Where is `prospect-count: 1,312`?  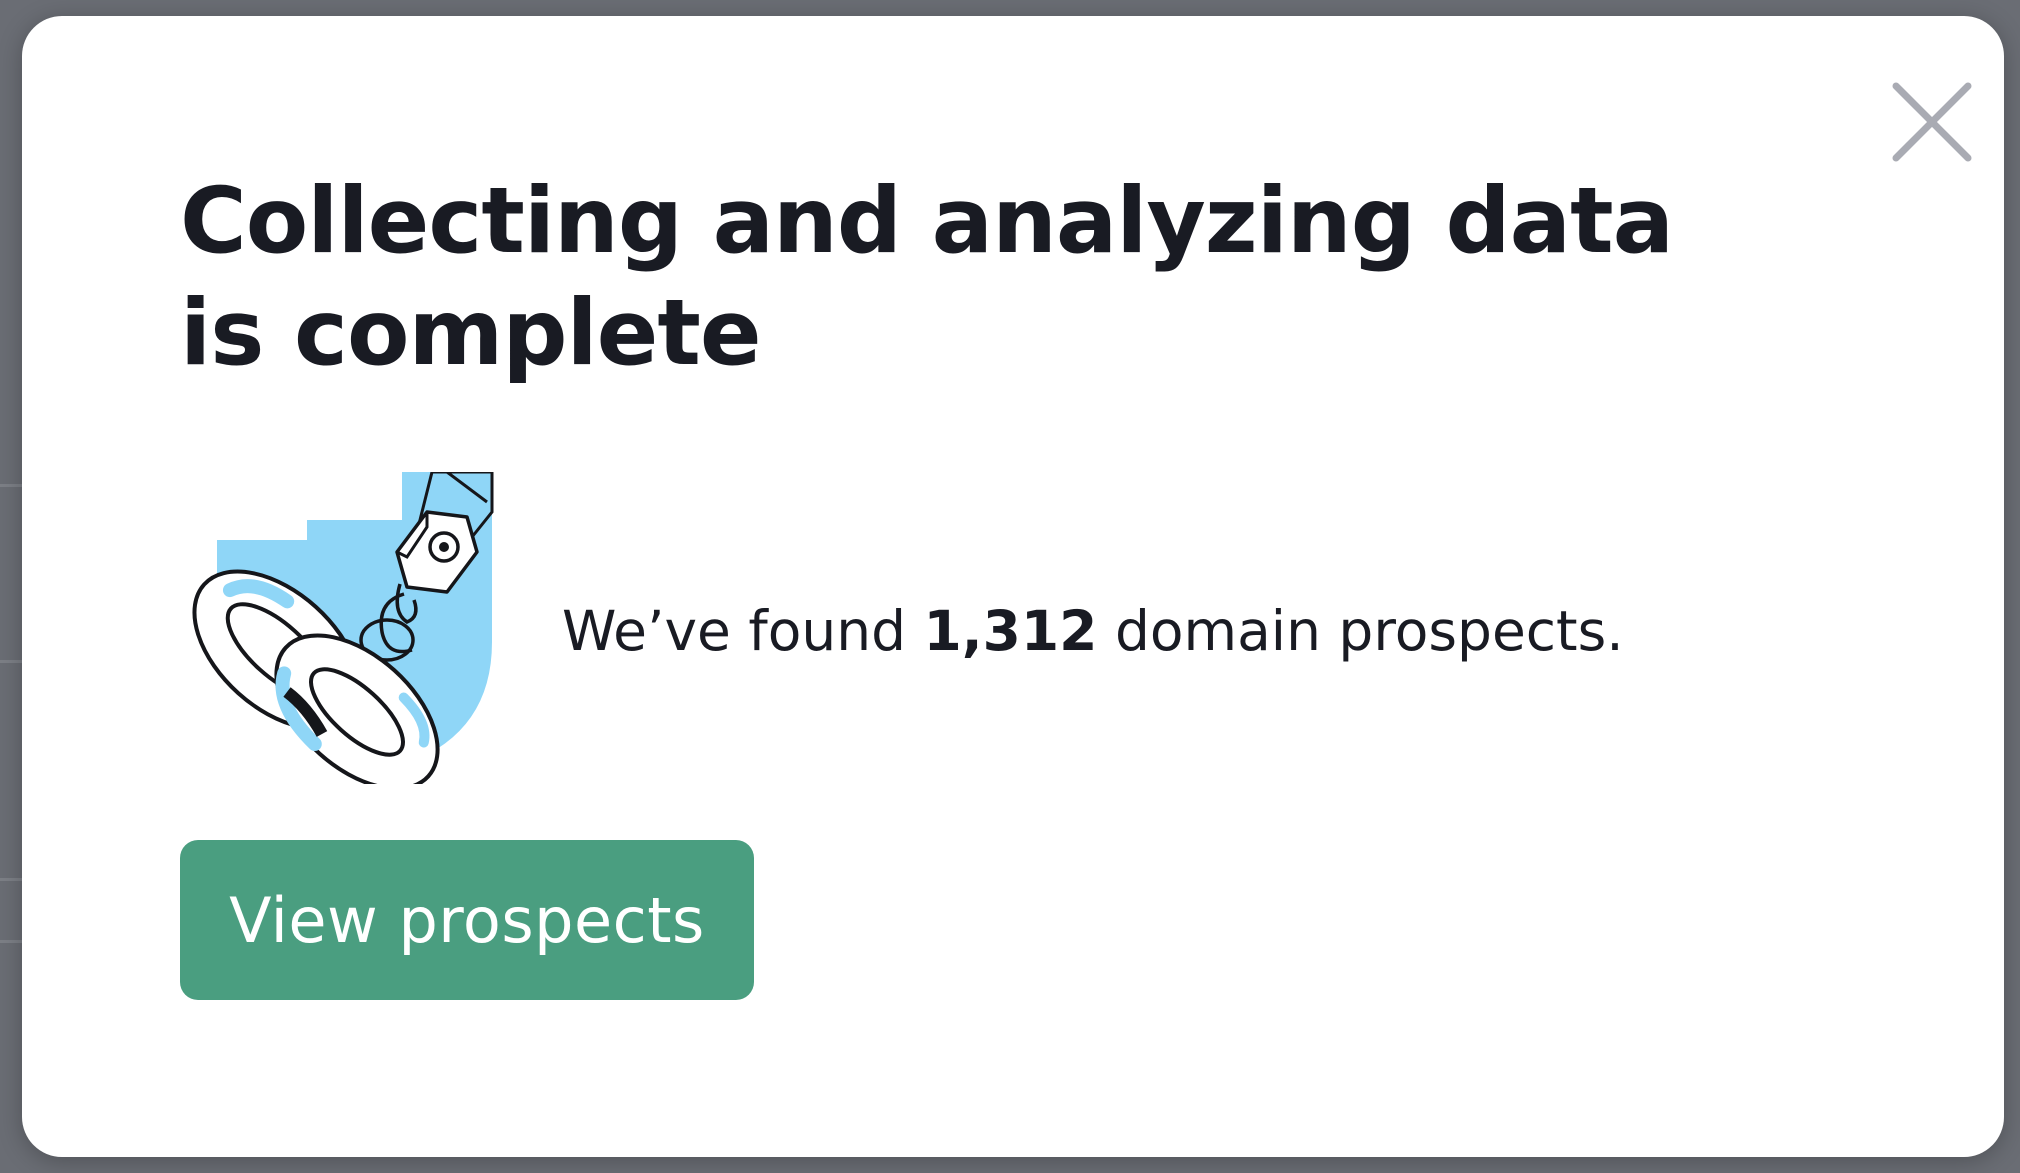 prospect-count: 1,312 is located at coordinates (1010, 631).